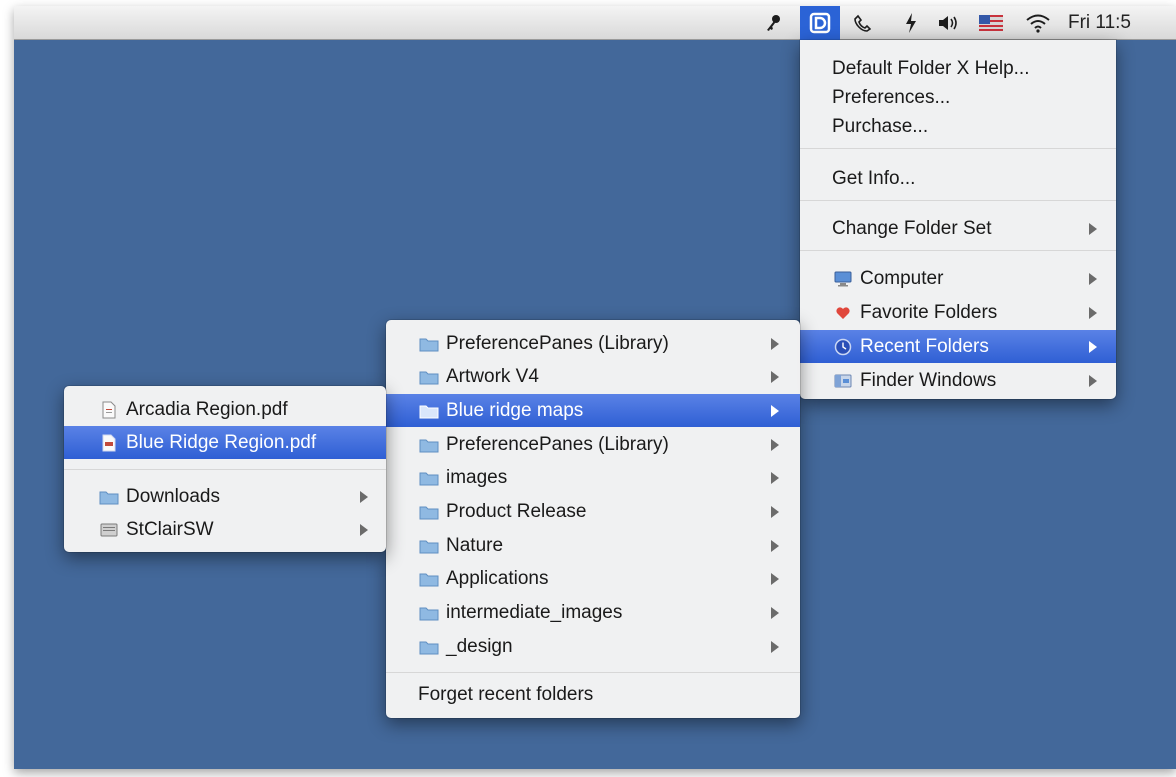 Image resolution: width=1176 pixels, height=777 pixels. What do you see at coordinates (593, 545) in the screenshot?
I see `recent-folder-item: Nature` at bounding box center [593, 545].